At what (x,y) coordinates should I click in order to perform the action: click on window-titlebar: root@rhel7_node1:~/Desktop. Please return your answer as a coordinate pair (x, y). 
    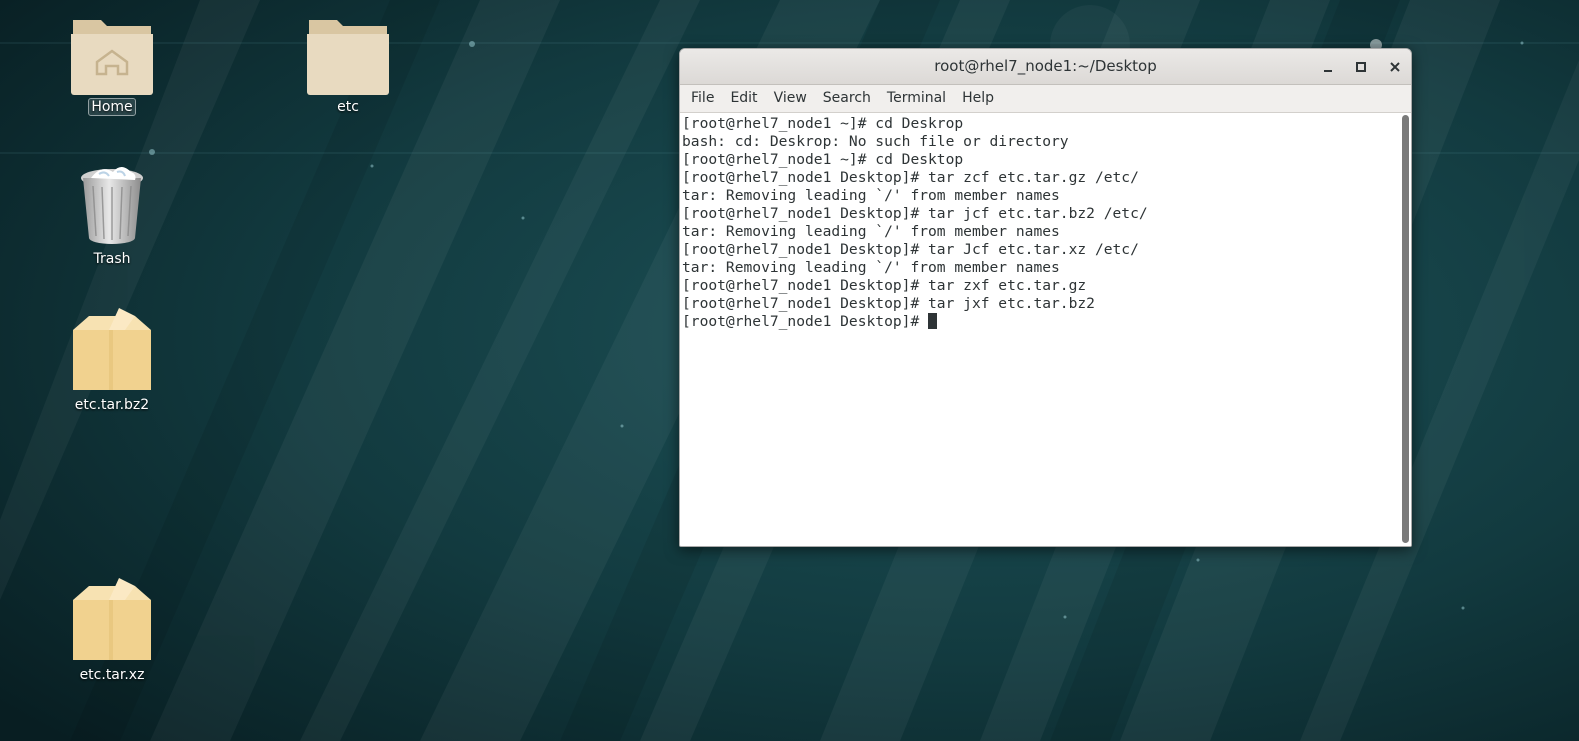
    Looking at the image, I should click on (1045, 67).